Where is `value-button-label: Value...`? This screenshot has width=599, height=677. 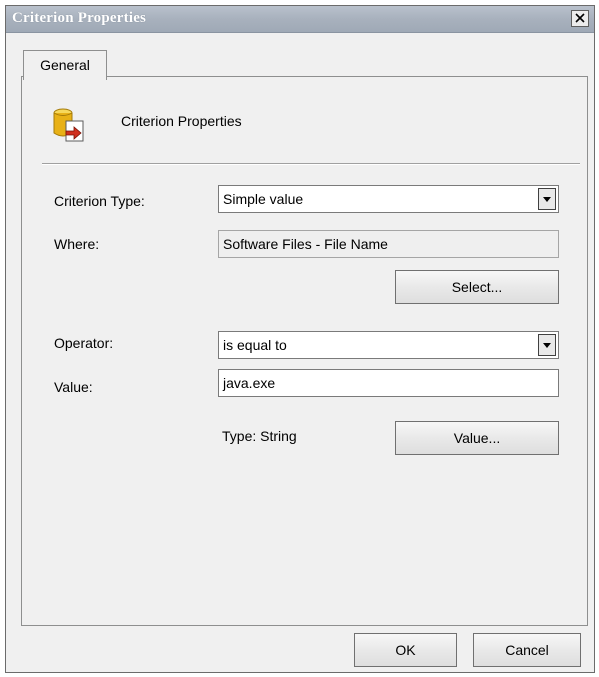
value-button-label: Value... is located at coordinates (477, 438).